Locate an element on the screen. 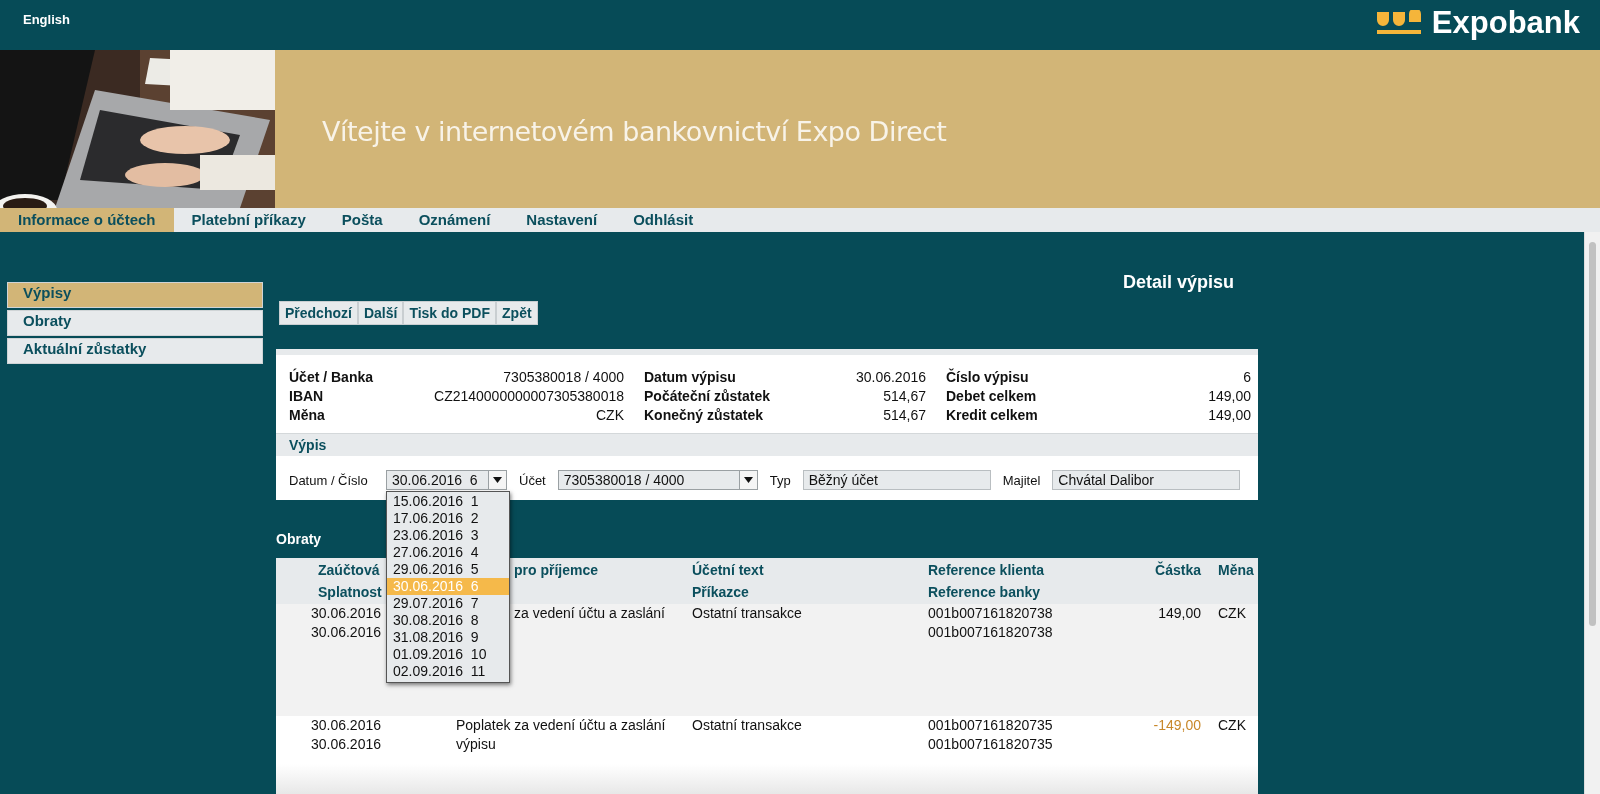 The image size is (1600, 794). column-header: Splatnost is located at coordinates (350, 592).